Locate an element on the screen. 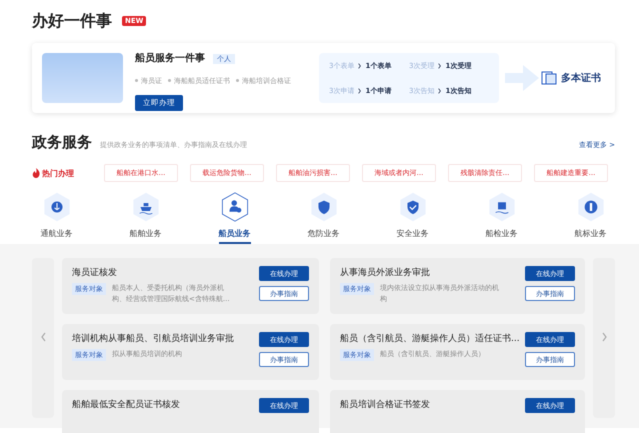 Image resolution: width=639 pixels, height=433 pixels. service-title: 船员培训合格证书签发 is located at coordinates (385, 404).